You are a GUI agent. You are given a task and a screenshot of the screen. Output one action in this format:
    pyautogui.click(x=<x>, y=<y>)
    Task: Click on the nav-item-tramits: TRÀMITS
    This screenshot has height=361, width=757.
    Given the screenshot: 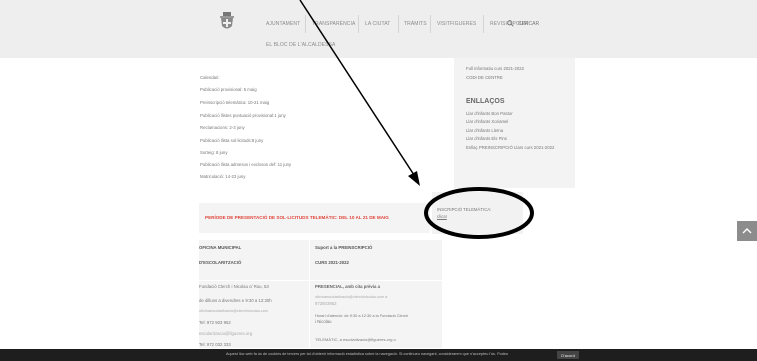 What is the action you would take?
    pyautogui.click(x=415, y=24)
    